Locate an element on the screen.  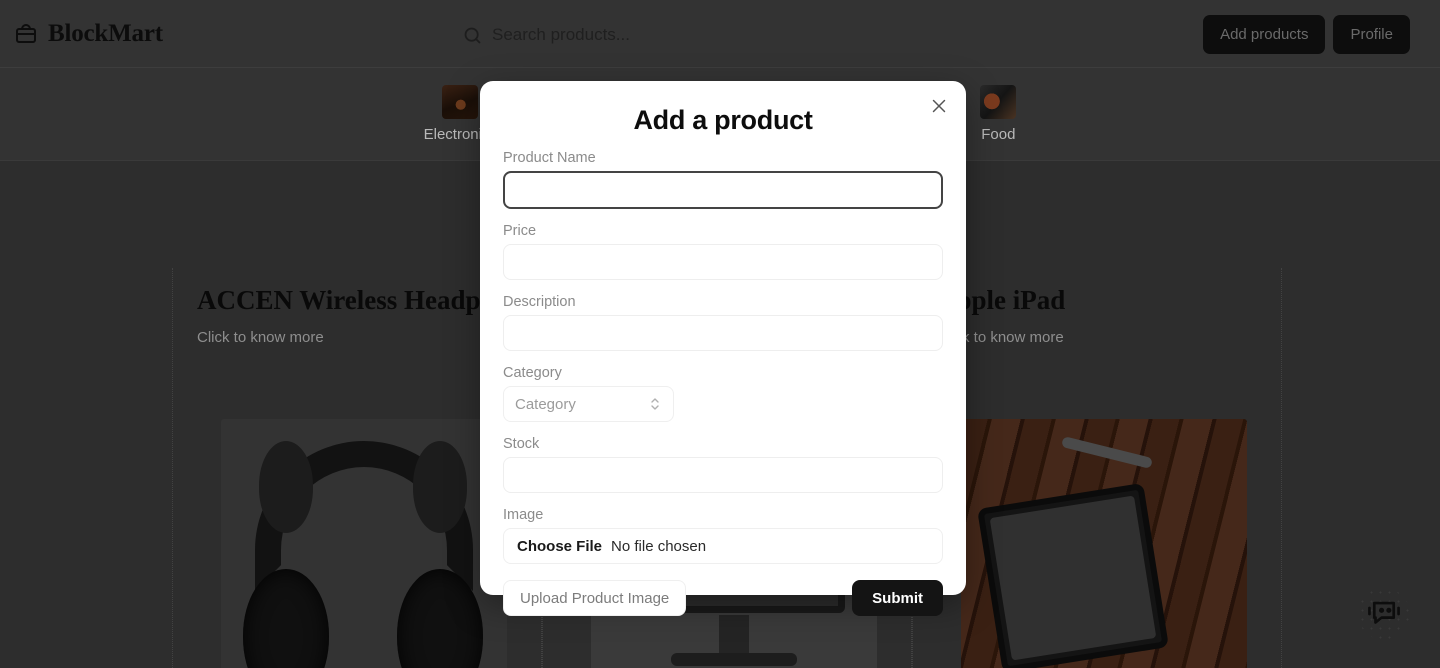
search-container is located at coordinates (642, 35).